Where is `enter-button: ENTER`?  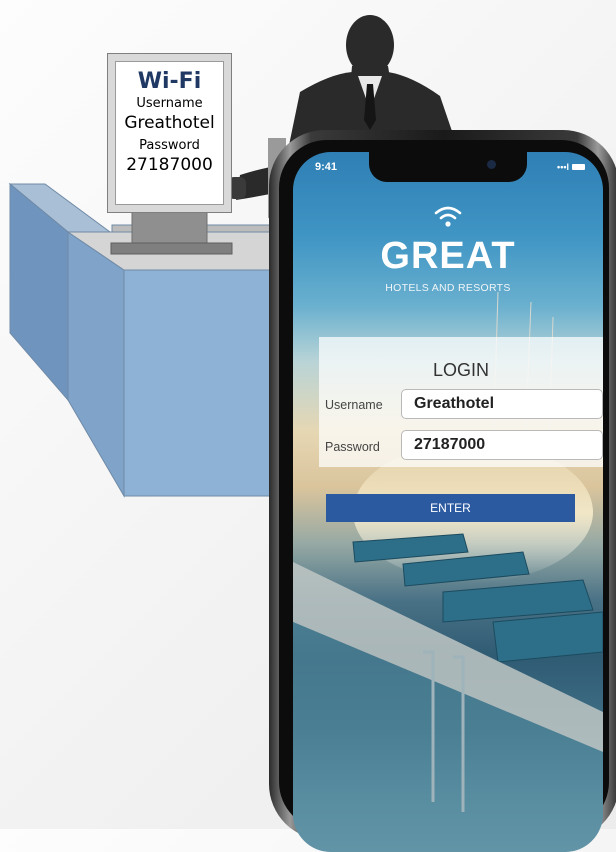 enter-button: ENTER is located at coordinates (450, 508).